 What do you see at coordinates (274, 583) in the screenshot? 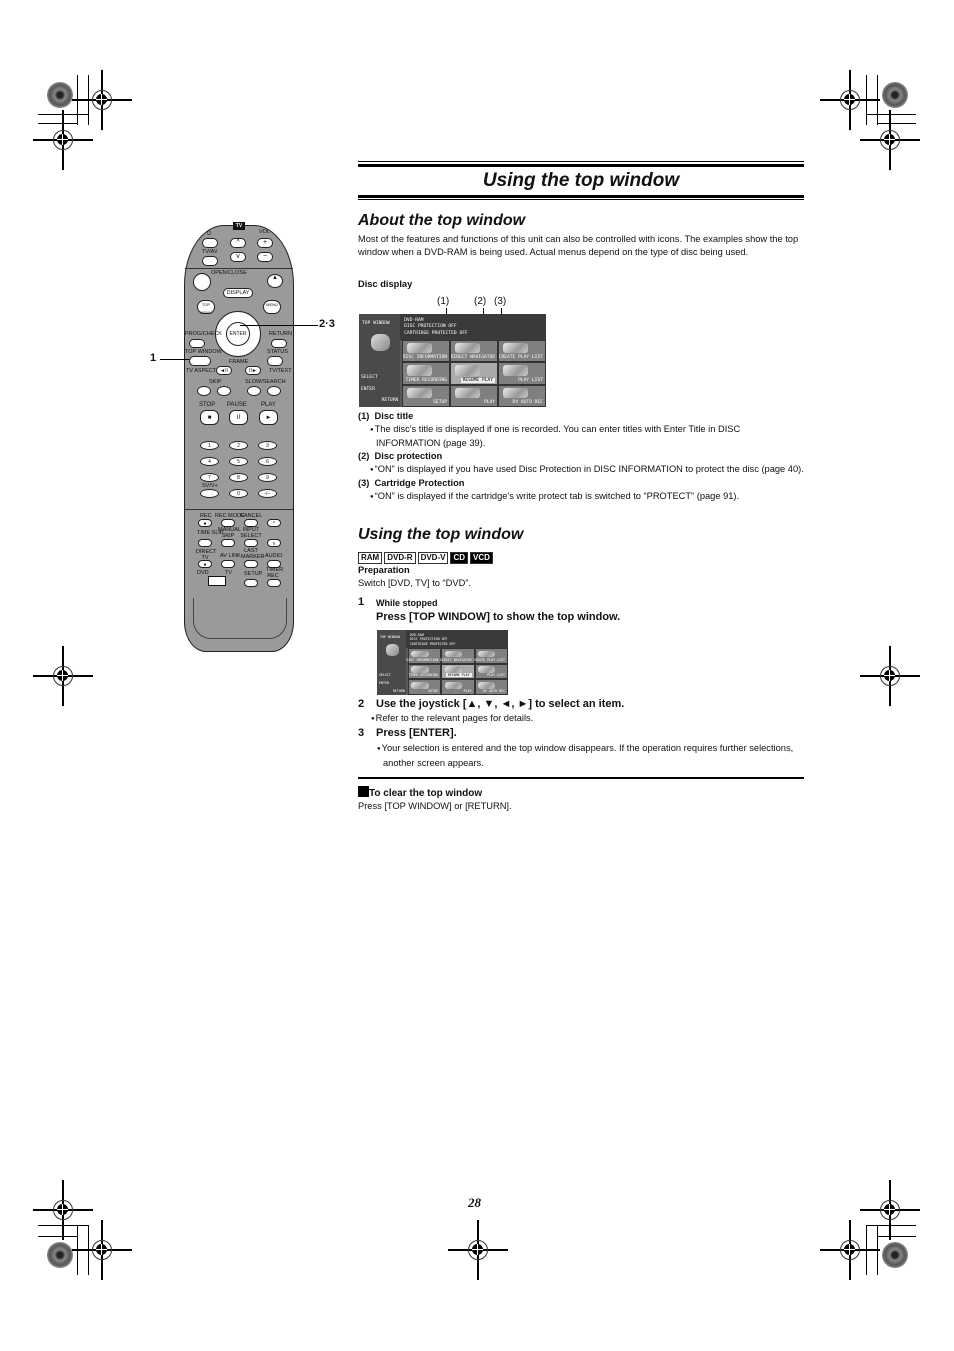
I see `timer-rec-button` at bounding box center [274, 583].